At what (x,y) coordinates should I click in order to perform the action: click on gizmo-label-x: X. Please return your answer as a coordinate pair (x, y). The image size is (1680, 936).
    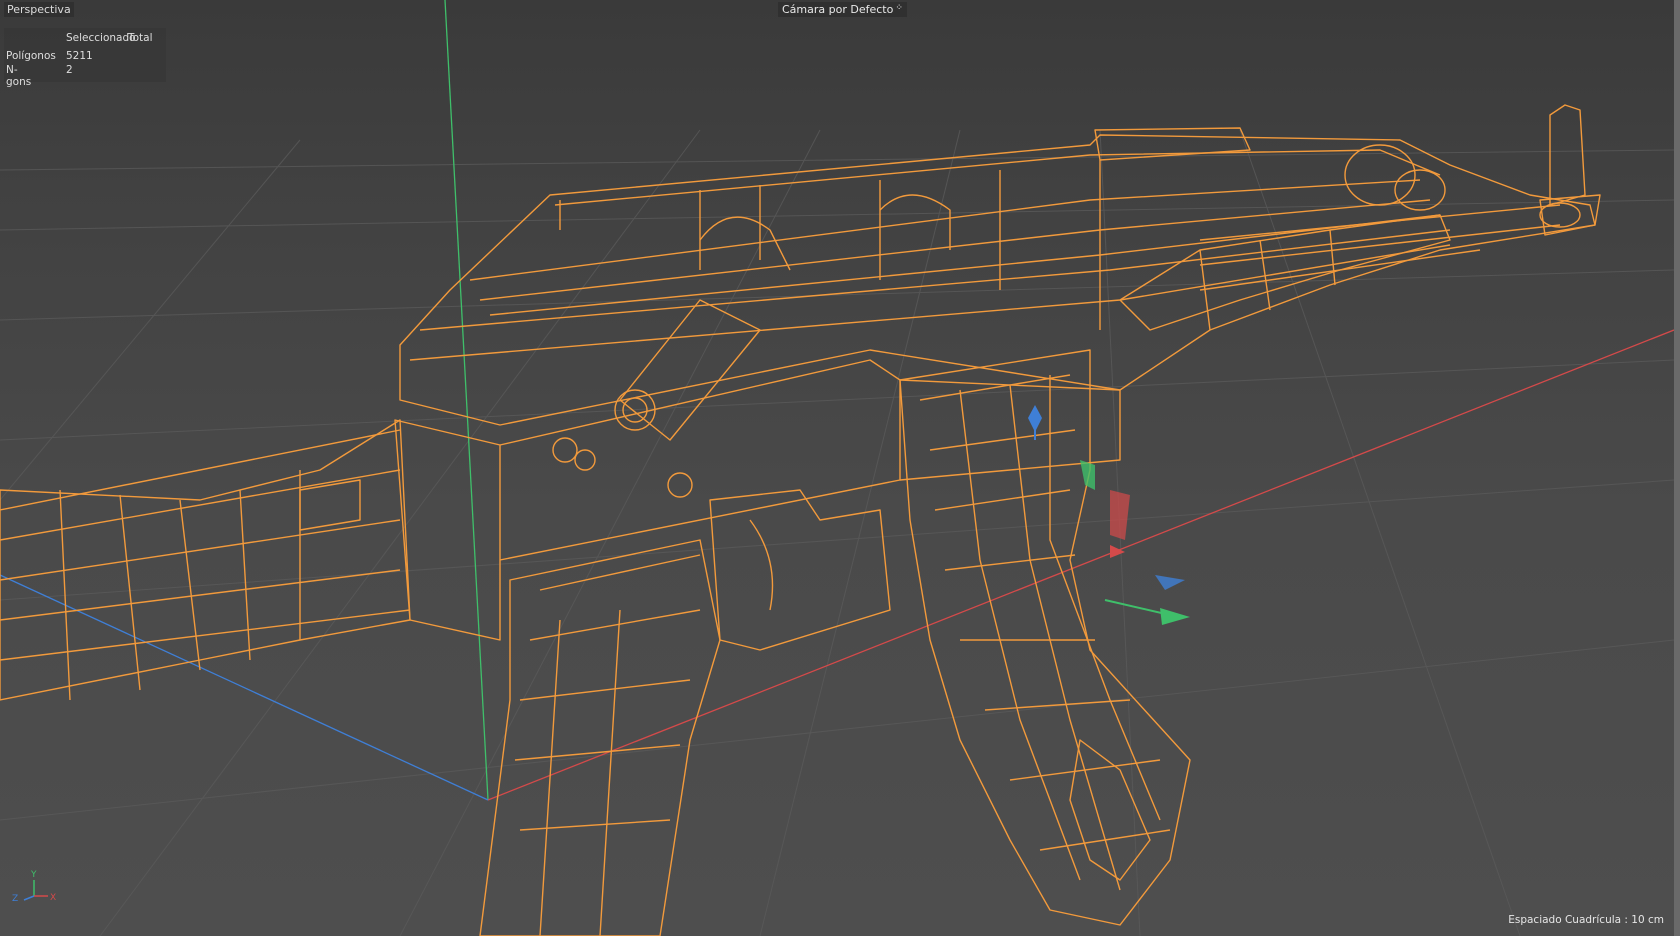
    Looking at the image, I should click on (53, 898).